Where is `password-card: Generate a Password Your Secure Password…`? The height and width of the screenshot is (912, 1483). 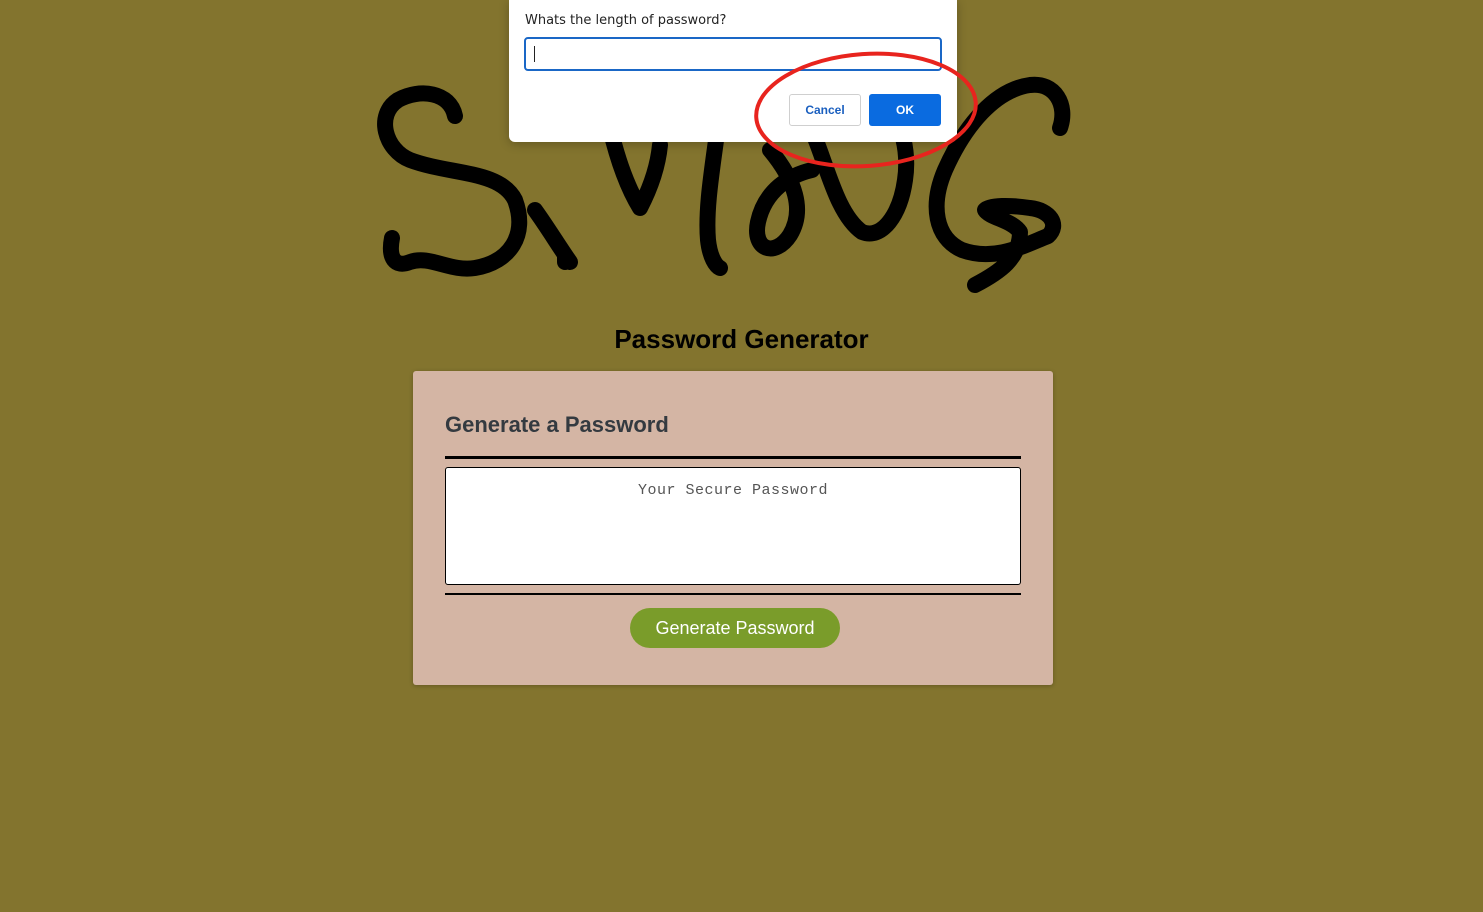 password-card: Generate a Password Your Secure Password… is located at coordinates (733, 528).